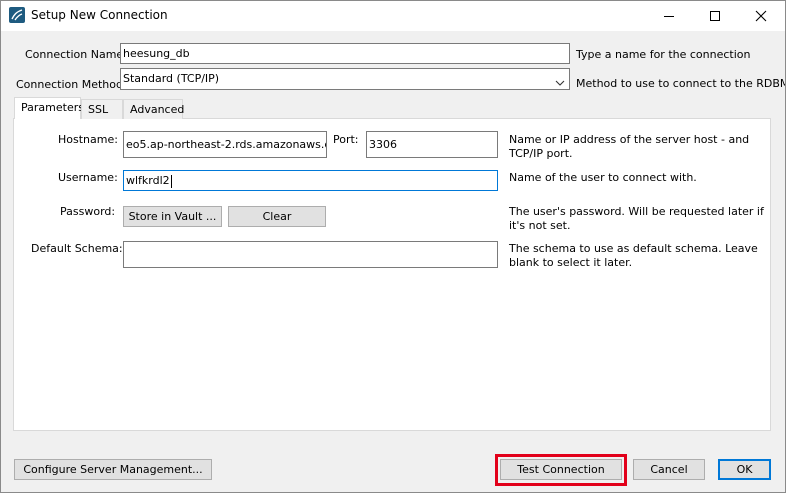  What do you see at coordinates (171, 181) in the screenshot?
I see `text-caret` at bounding box center [171, 181].